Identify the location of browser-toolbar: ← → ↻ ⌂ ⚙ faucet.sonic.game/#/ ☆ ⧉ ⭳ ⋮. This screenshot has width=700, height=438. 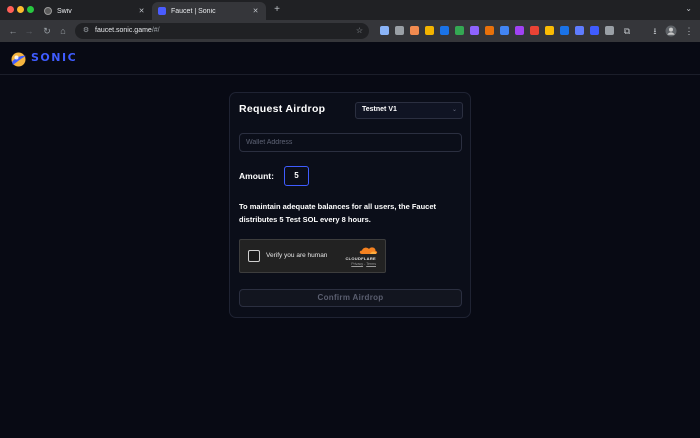
(350, 31).